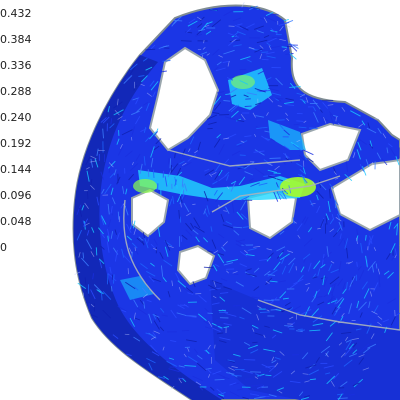 The width and height of the screenshot is (400, 400). What do you see at coordinates (16, 221) in the screenshot?
I see `legend-value: 0.048` at bounding box center [16, 221].